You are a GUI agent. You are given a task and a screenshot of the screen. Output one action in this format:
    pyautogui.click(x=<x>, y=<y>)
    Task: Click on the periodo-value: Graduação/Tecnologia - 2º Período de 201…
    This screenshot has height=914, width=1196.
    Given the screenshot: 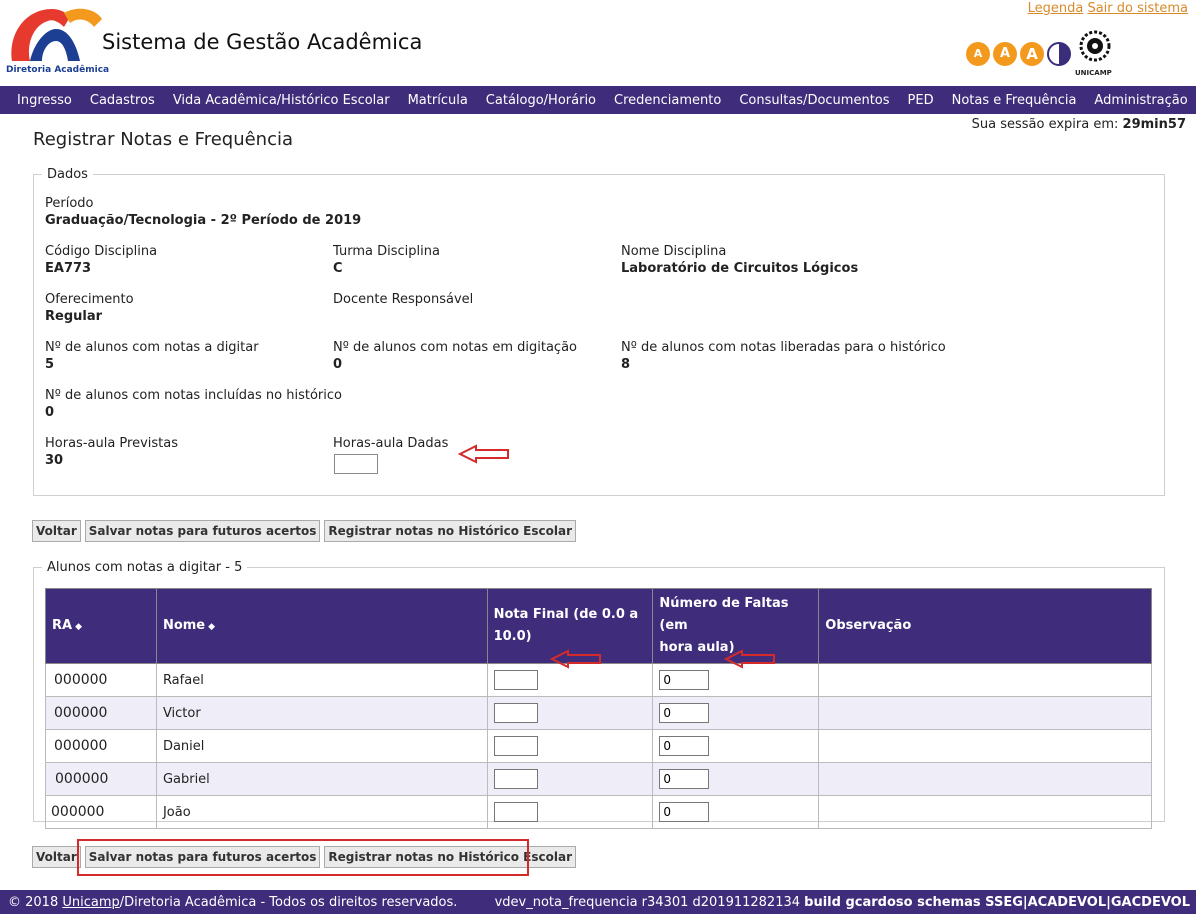 What is the action you would take?
    pyautogui.click(x=203, y=220)
    